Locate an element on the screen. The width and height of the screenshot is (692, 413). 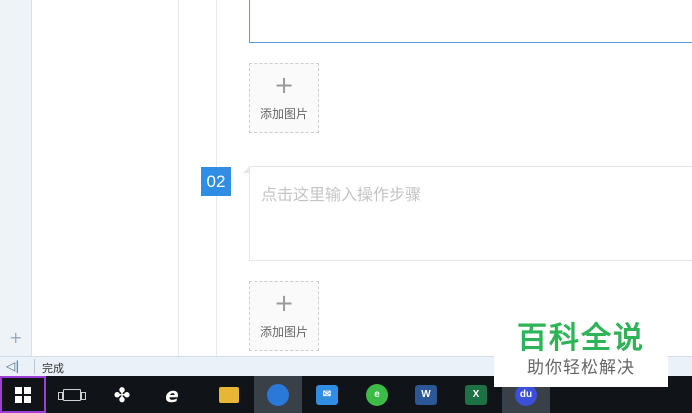
watermark-title: 百科全说 is located at coordinates (581, 338).